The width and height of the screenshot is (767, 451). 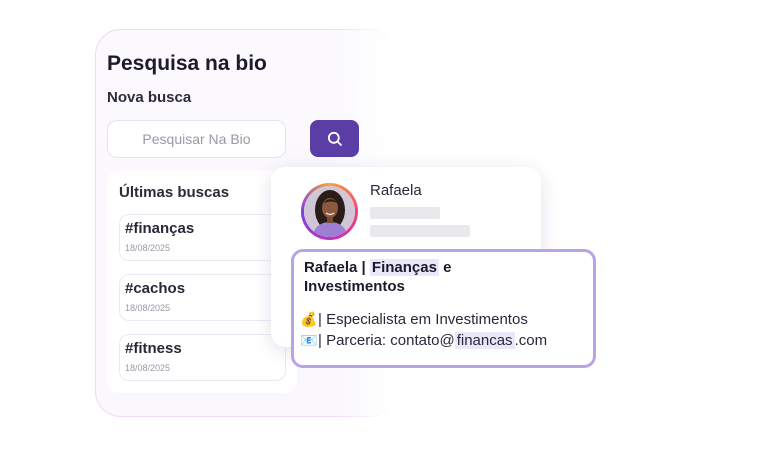 I want to click on bio-title-highlight: Finanças, so click(x=404, y=267).